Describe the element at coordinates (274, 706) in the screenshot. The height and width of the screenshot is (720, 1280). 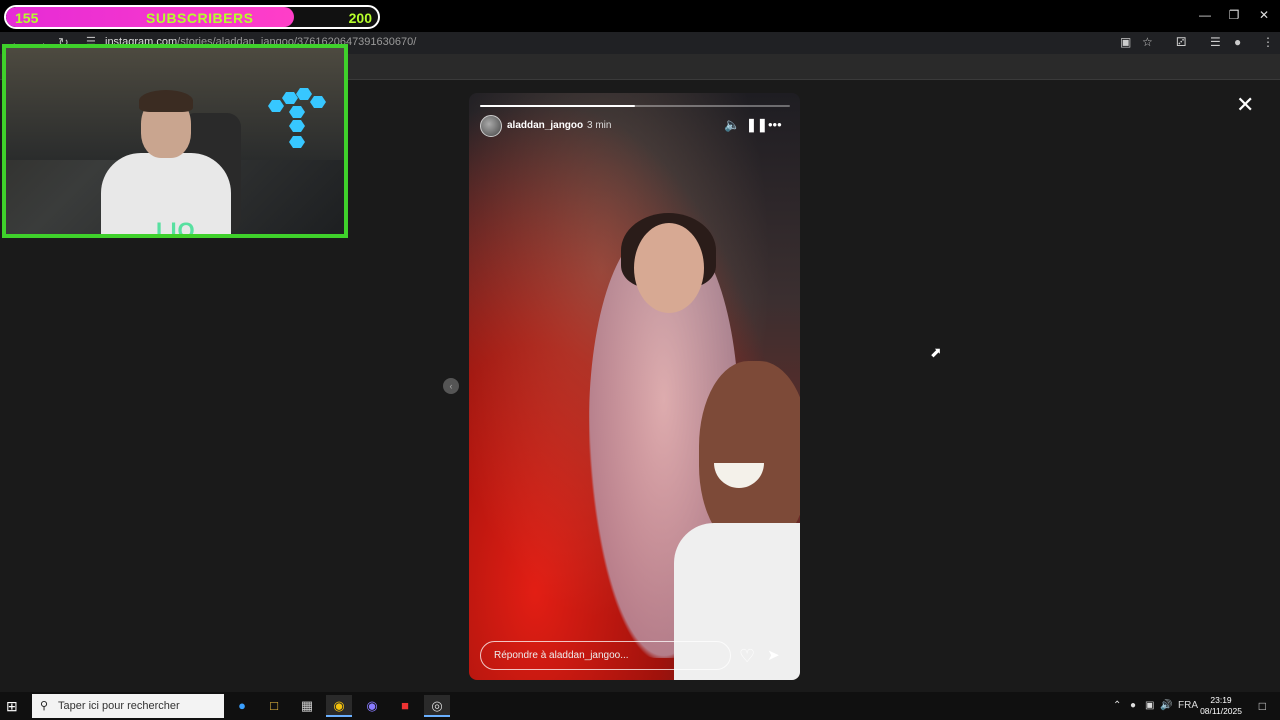
I see `file-explorer-icon: □` at that location.